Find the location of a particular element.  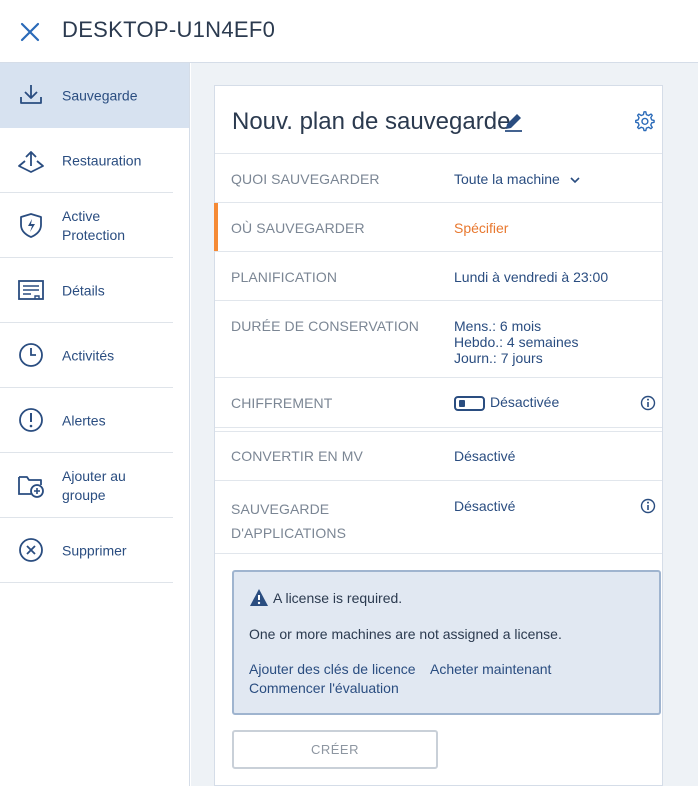

shield-icon is located at coordinates (31, 225).